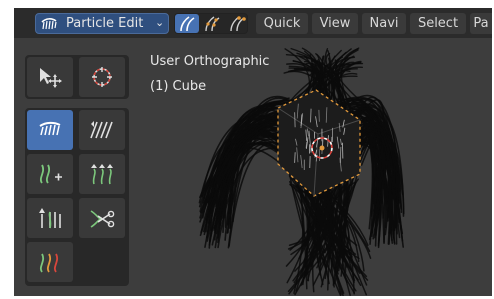 This screenshot has width=494, height=299. Describe the element at coordinates (481, 23) in the screenshot. I see `menu-particle: Pa` at that location.